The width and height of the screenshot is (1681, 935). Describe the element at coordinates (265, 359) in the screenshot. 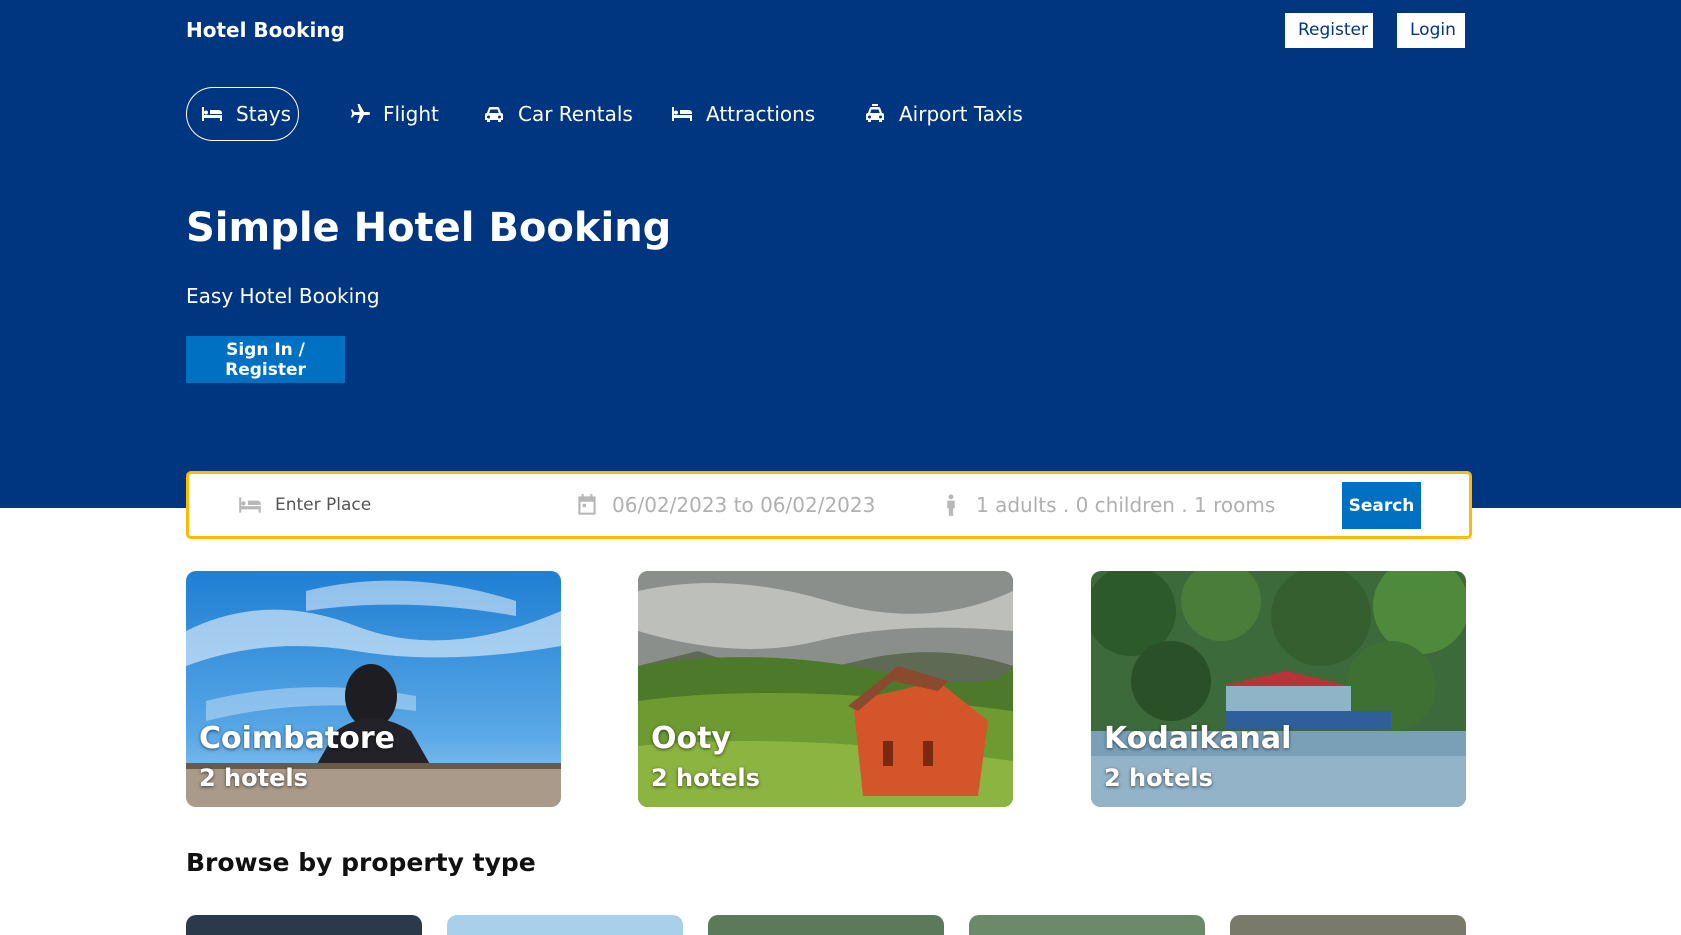

I see `sign-in-register-button: Sign In / Register` at that location.